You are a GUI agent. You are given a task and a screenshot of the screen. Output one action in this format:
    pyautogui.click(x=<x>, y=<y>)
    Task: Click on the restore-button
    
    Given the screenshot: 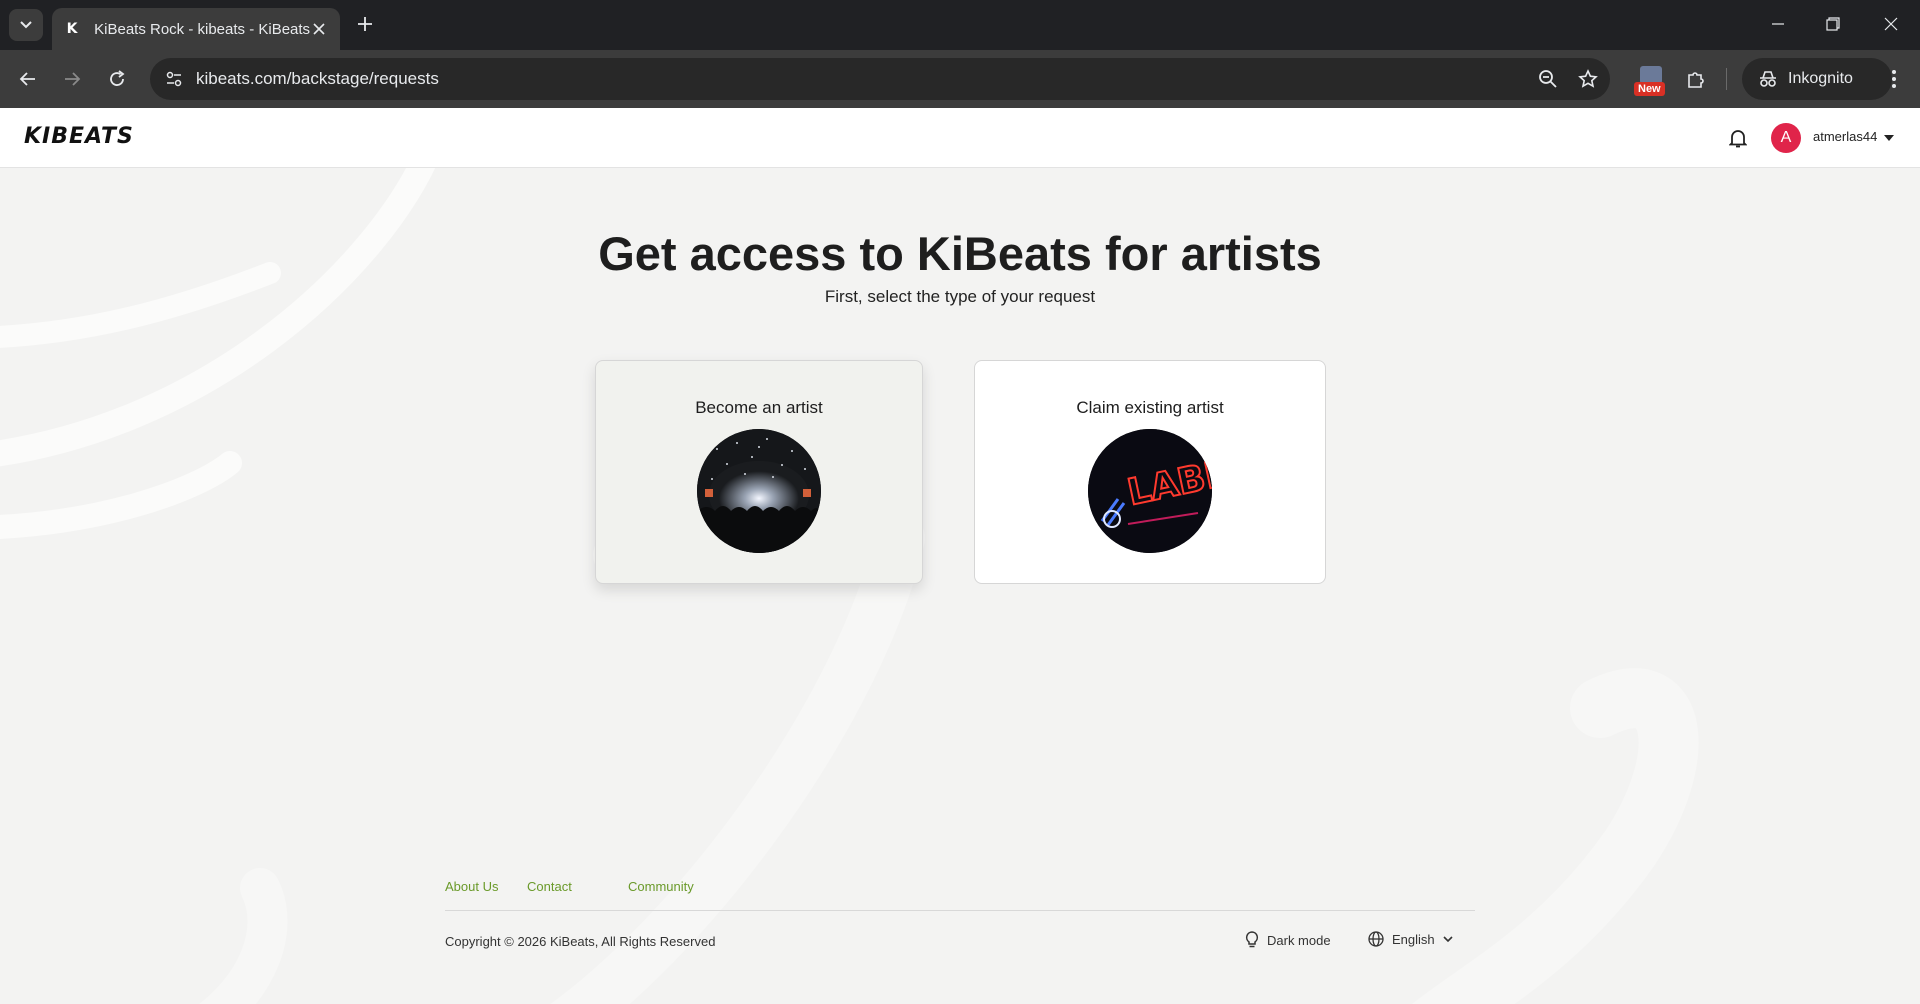 What is the action you would take?
    pyautogui.click(x=1833, y=24)
    